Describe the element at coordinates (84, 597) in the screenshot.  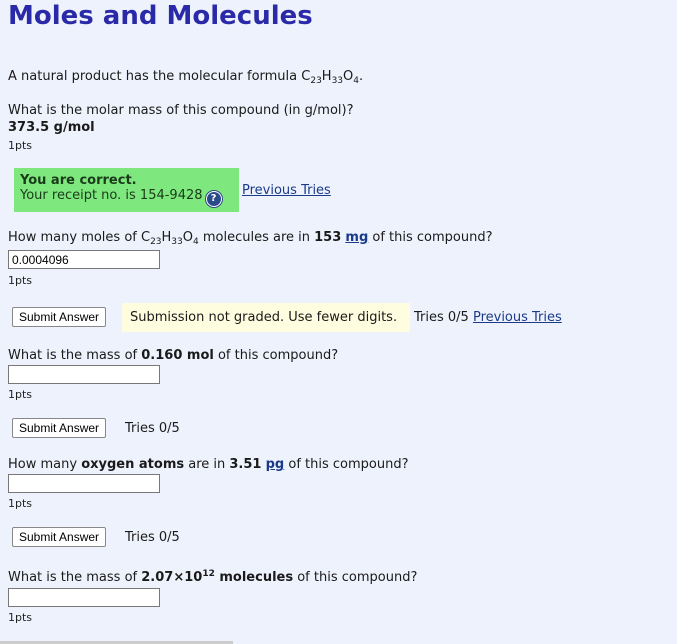
I see `q5-answer-input` at that location.